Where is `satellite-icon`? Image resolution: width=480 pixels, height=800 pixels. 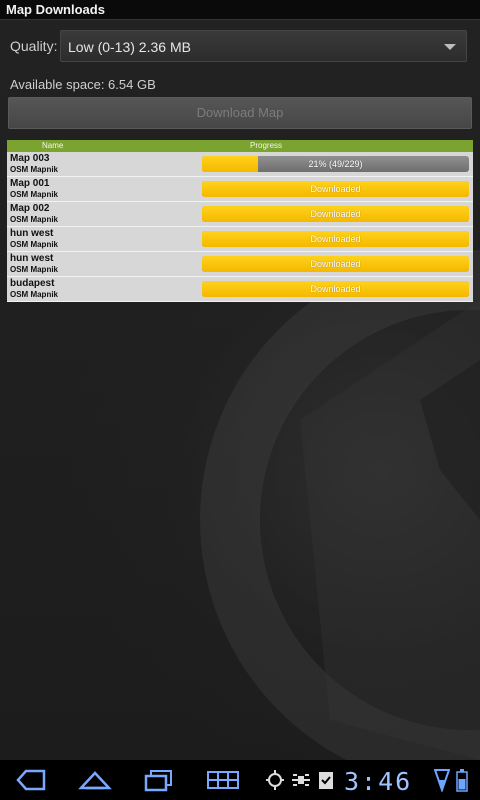
satellite-icon is located at coordinates (301, 780).